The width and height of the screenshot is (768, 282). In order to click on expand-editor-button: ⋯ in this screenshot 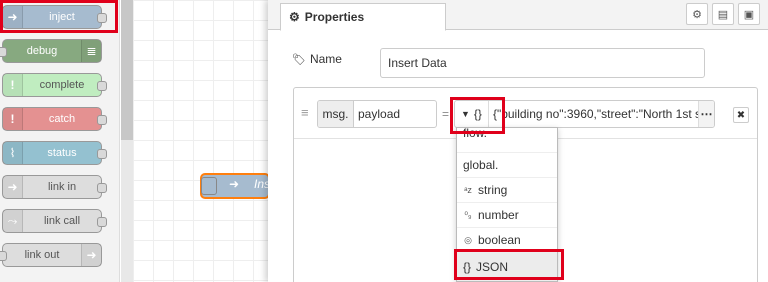, I will do `click(706, 114)`.